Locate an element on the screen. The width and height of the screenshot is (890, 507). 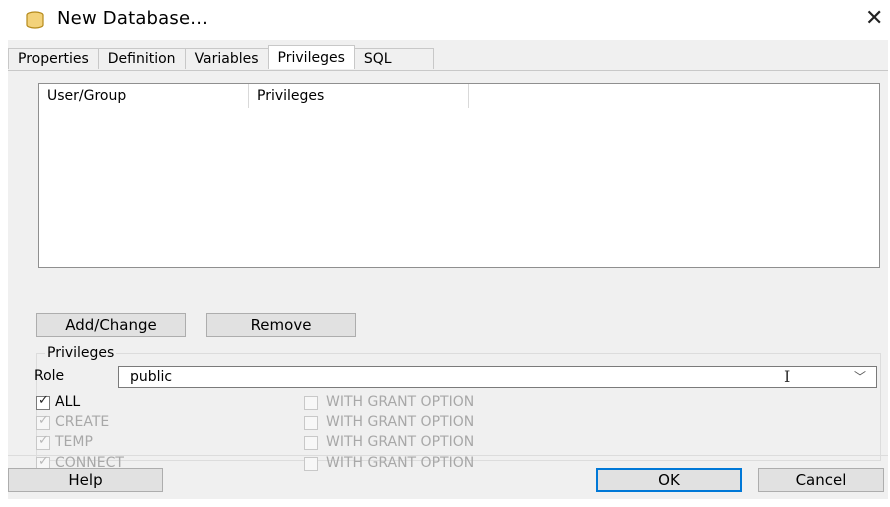
checkbox-all-grant is located at coordinates (311, 403).